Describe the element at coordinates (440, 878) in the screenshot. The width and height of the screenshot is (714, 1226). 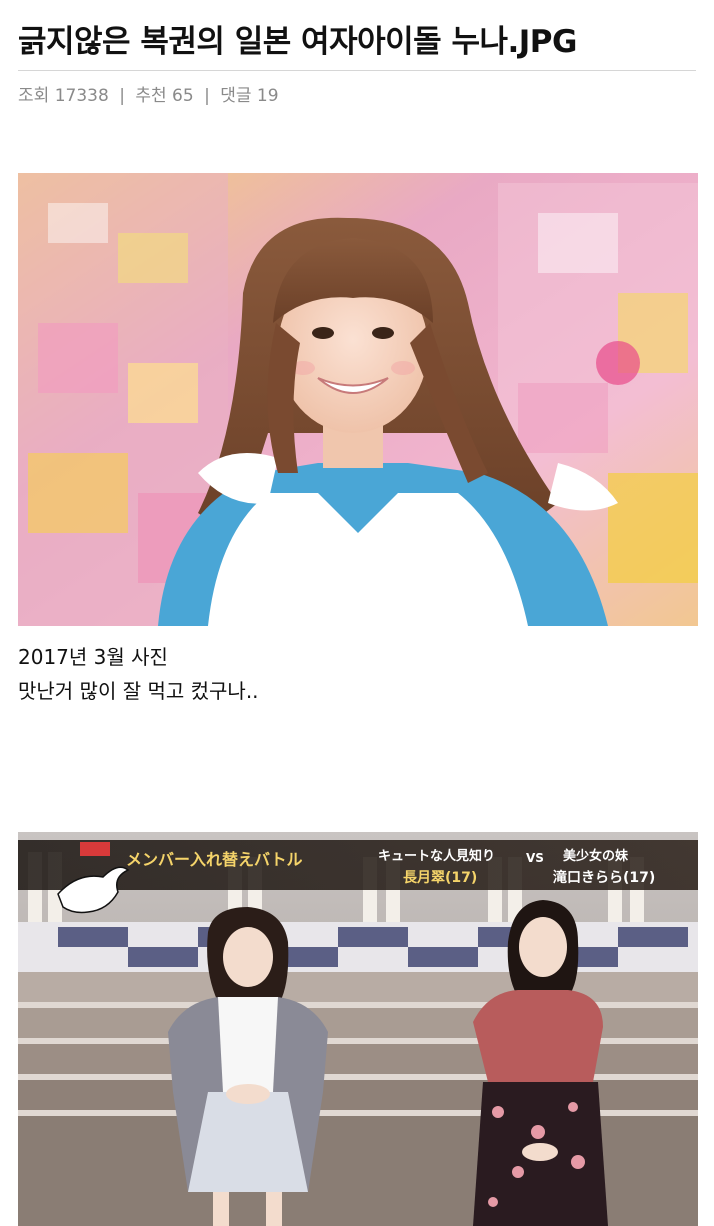
I see `tv-banner-name-left: 長月翠(17)` at that location.